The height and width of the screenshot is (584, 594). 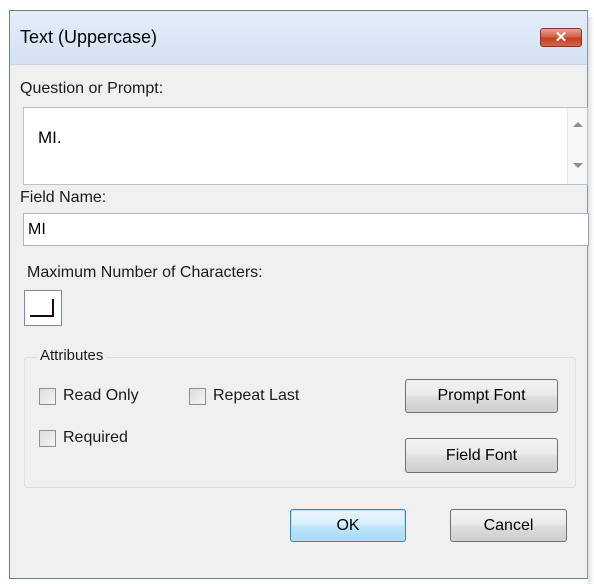 I want to click on read-only-checkbox: Read Only, so click(x=89, y=396).